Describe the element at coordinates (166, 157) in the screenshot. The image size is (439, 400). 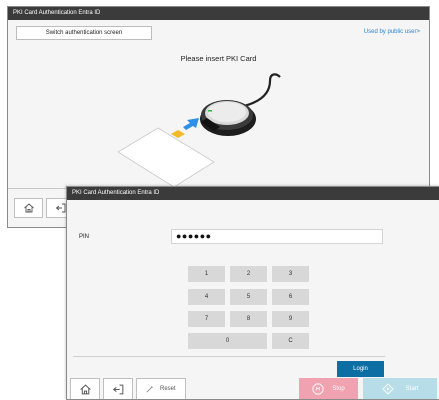
I see `pki-card-icon` at that location.